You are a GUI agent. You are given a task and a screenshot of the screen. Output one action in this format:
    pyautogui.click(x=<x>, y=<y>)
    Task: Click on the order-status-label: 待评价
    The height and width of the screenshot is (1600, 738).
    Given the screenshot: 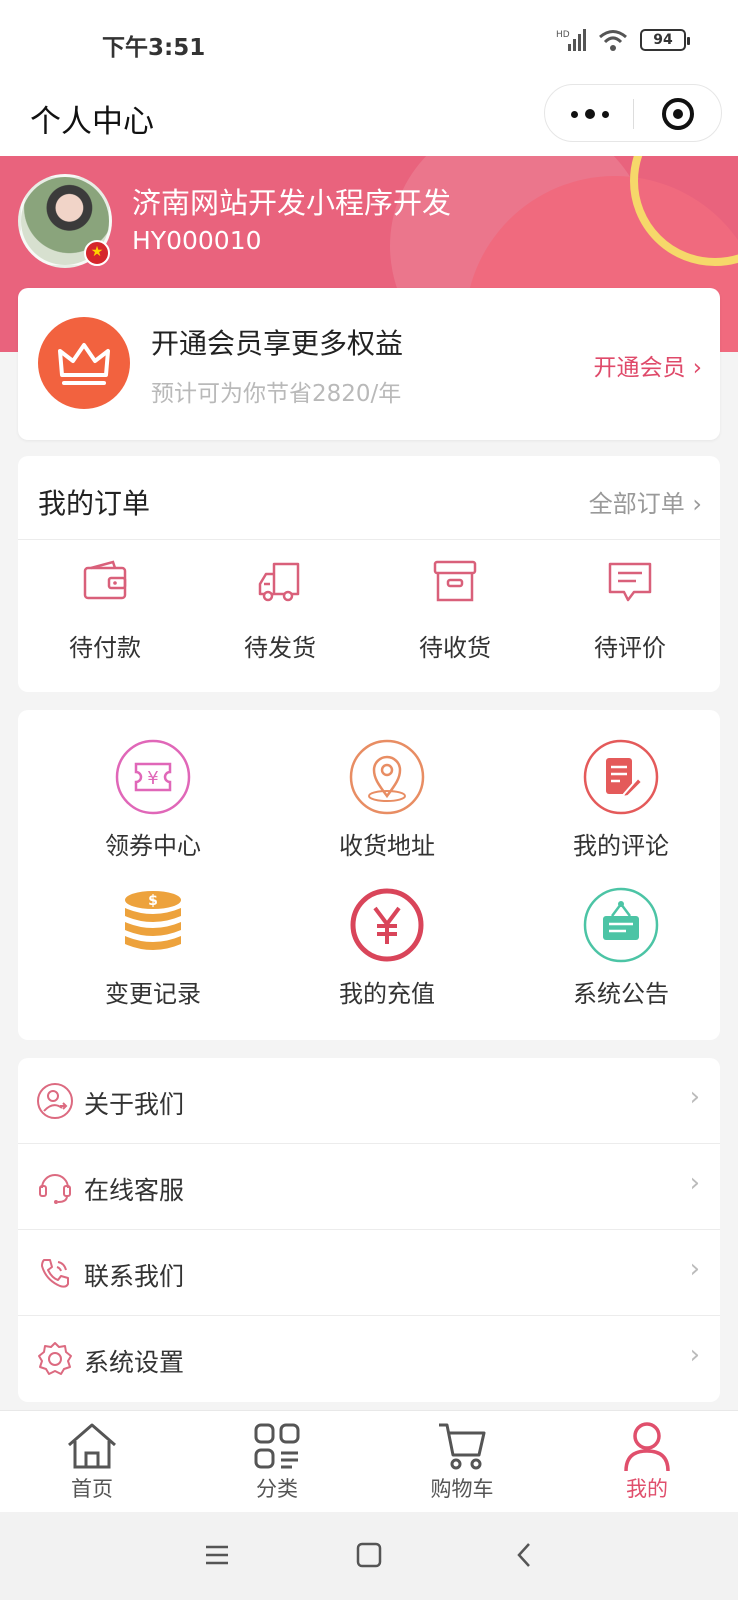 What is the action you would take?
    pyautogui.click(x=630, y=648)
    